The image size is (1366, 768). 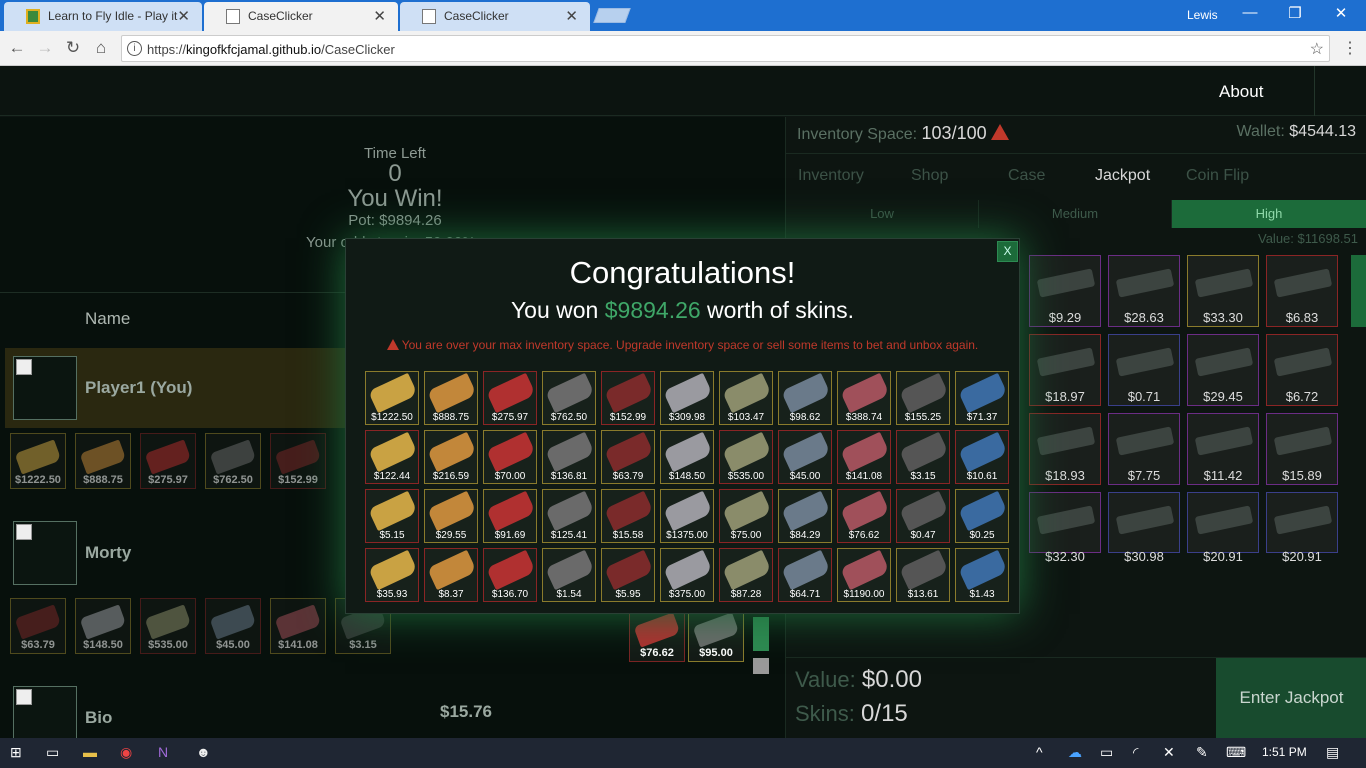 What do you see at coordinates (761, 666) in the screenshot?
I see `scrollbar-arrow` at bounding box center [761, 666].